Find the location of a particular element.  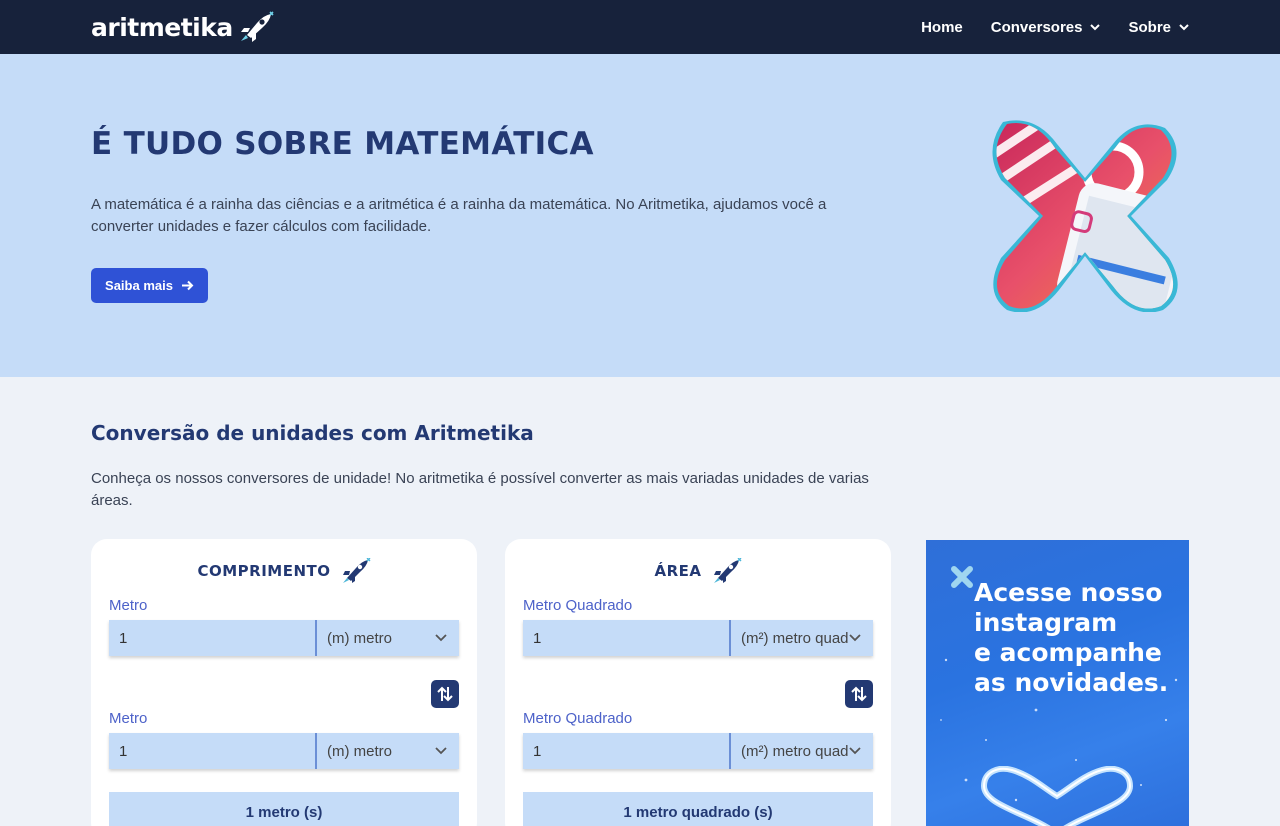

hero-title: É TUDO SOBRE MATEMÁTICA is located at coordinates (342, 144).